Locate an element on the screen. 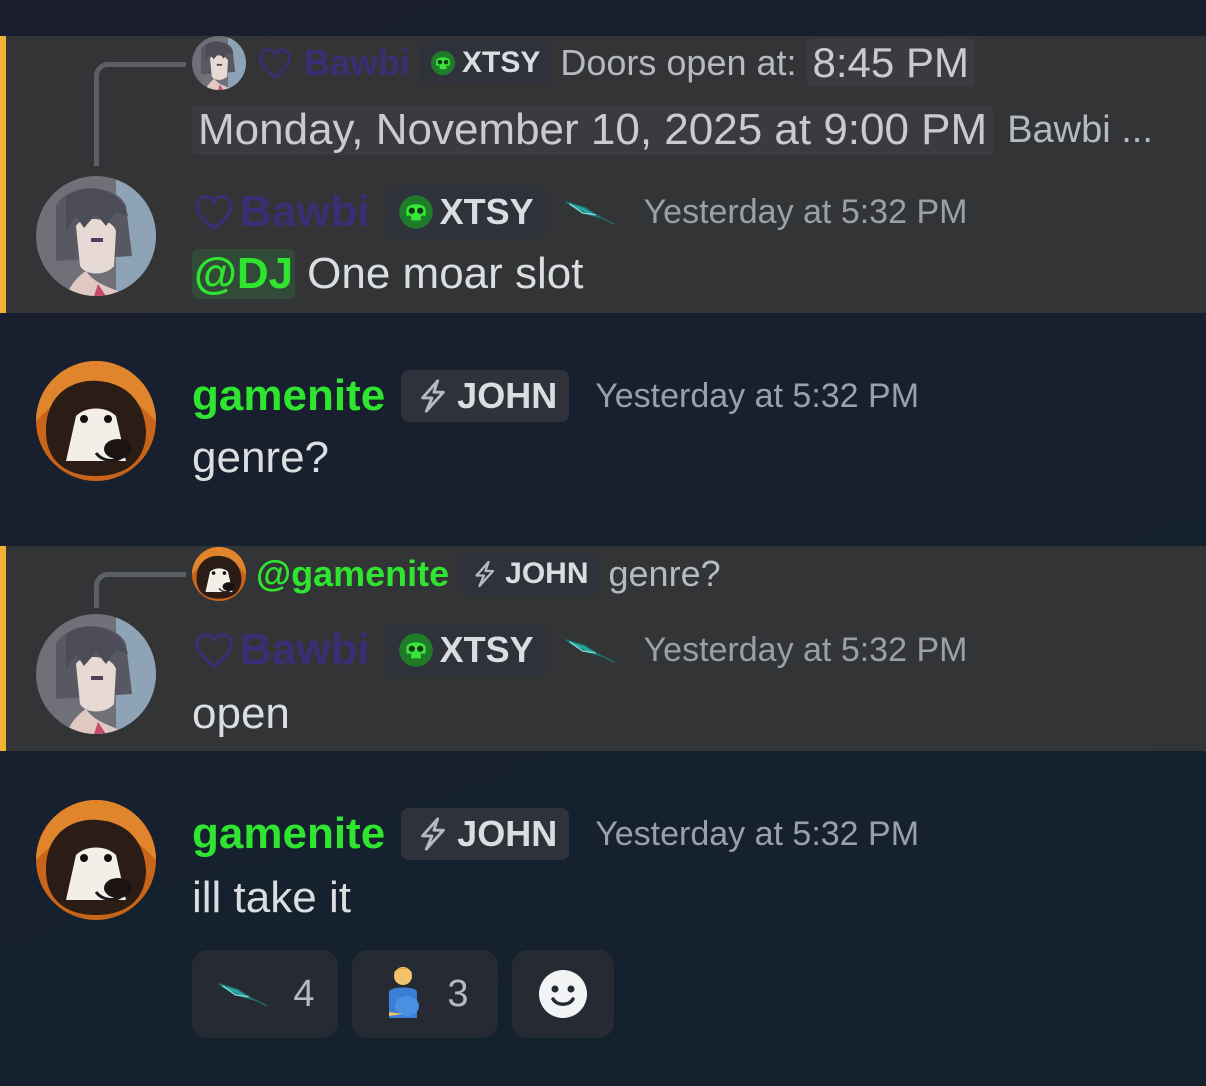 The width and height of the screenshot is (1206, 1086). message-content: @DJ One moar slot is located at coordinates (388, 274).